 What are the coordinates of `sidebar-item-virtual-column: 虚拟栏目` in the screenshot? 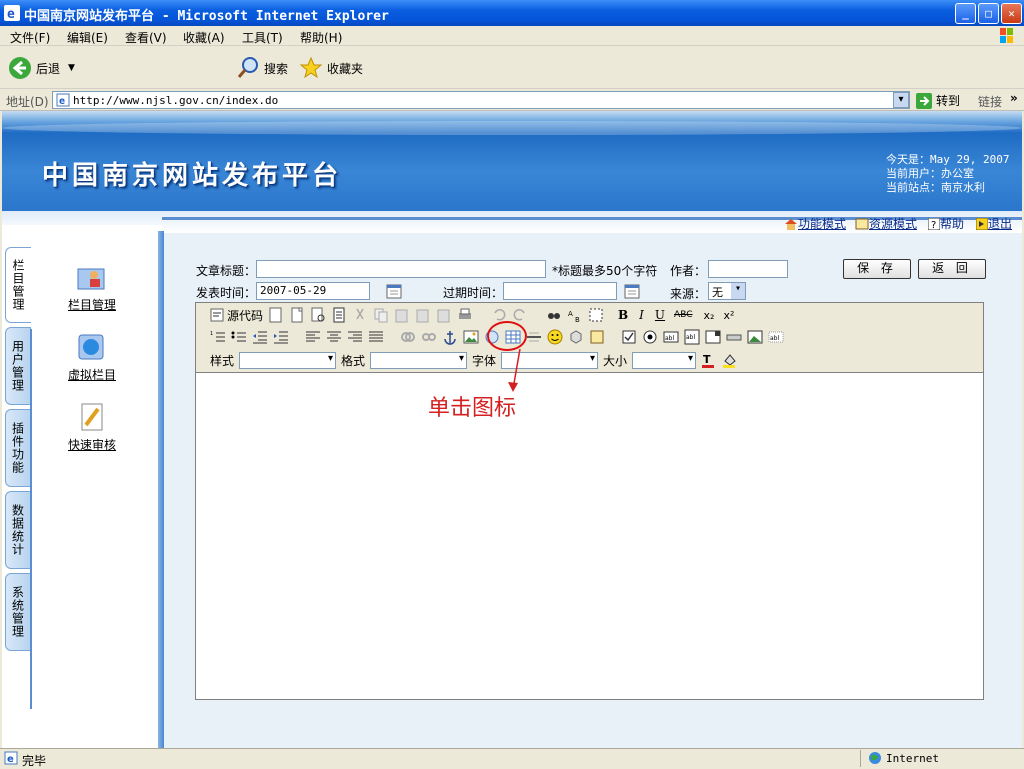 It's located at (92, 357).